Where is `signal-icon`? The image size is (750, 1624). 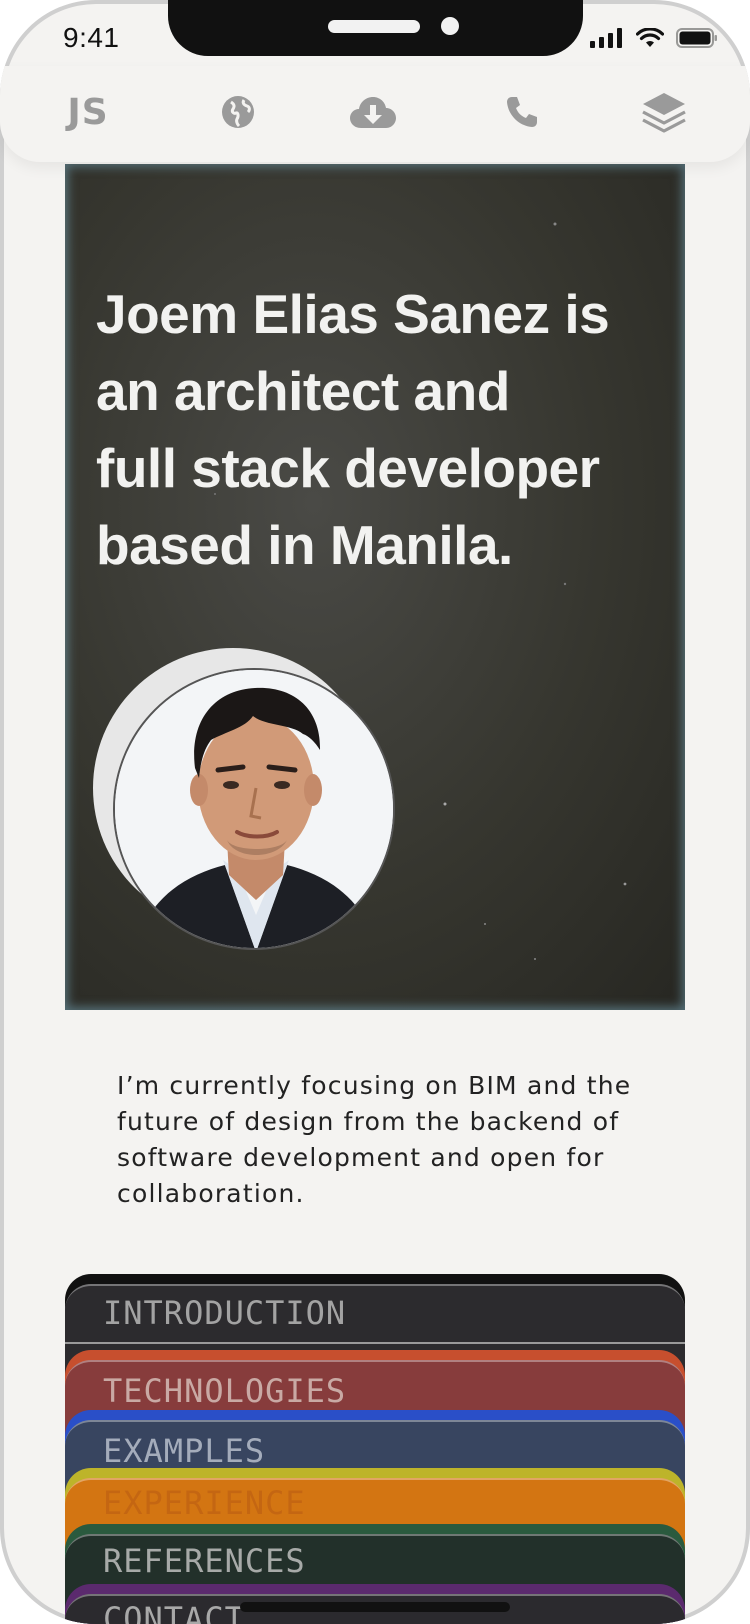
signal-icon is located at coordinates (606, 38).